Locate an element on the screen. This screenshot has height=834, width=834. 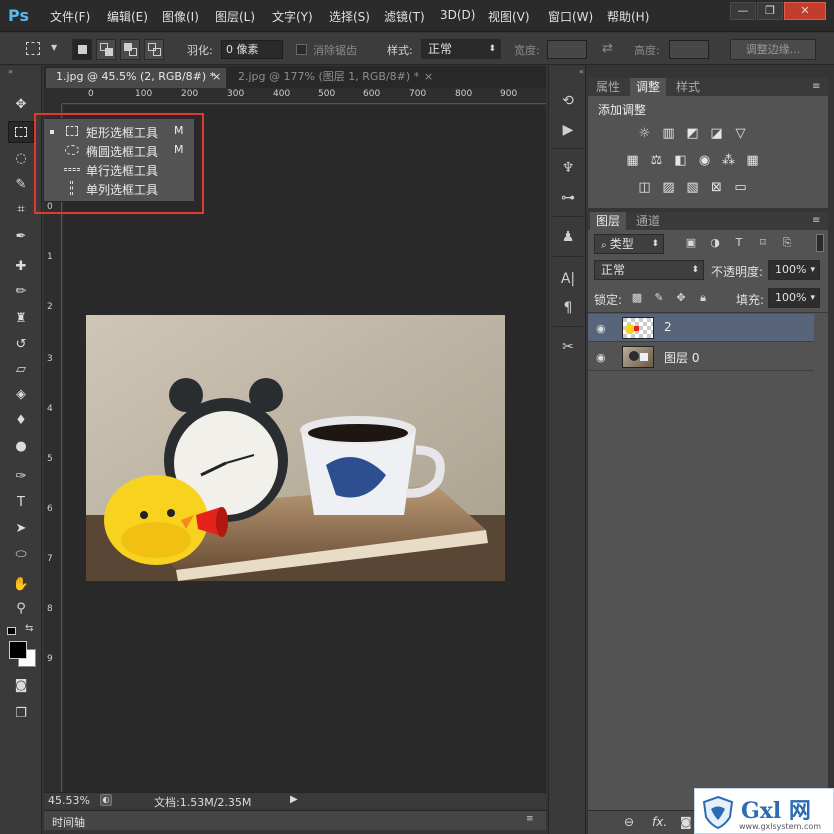
clone-source-icon: ♟ is located at coordinates (568, 237).